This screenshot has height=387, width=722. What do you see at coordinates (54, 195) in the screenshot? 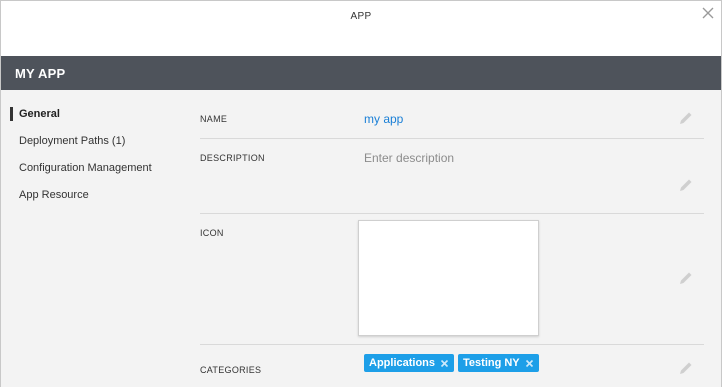
I see `sidebar-item-label: App Resource` at bounding box center [54, 195].